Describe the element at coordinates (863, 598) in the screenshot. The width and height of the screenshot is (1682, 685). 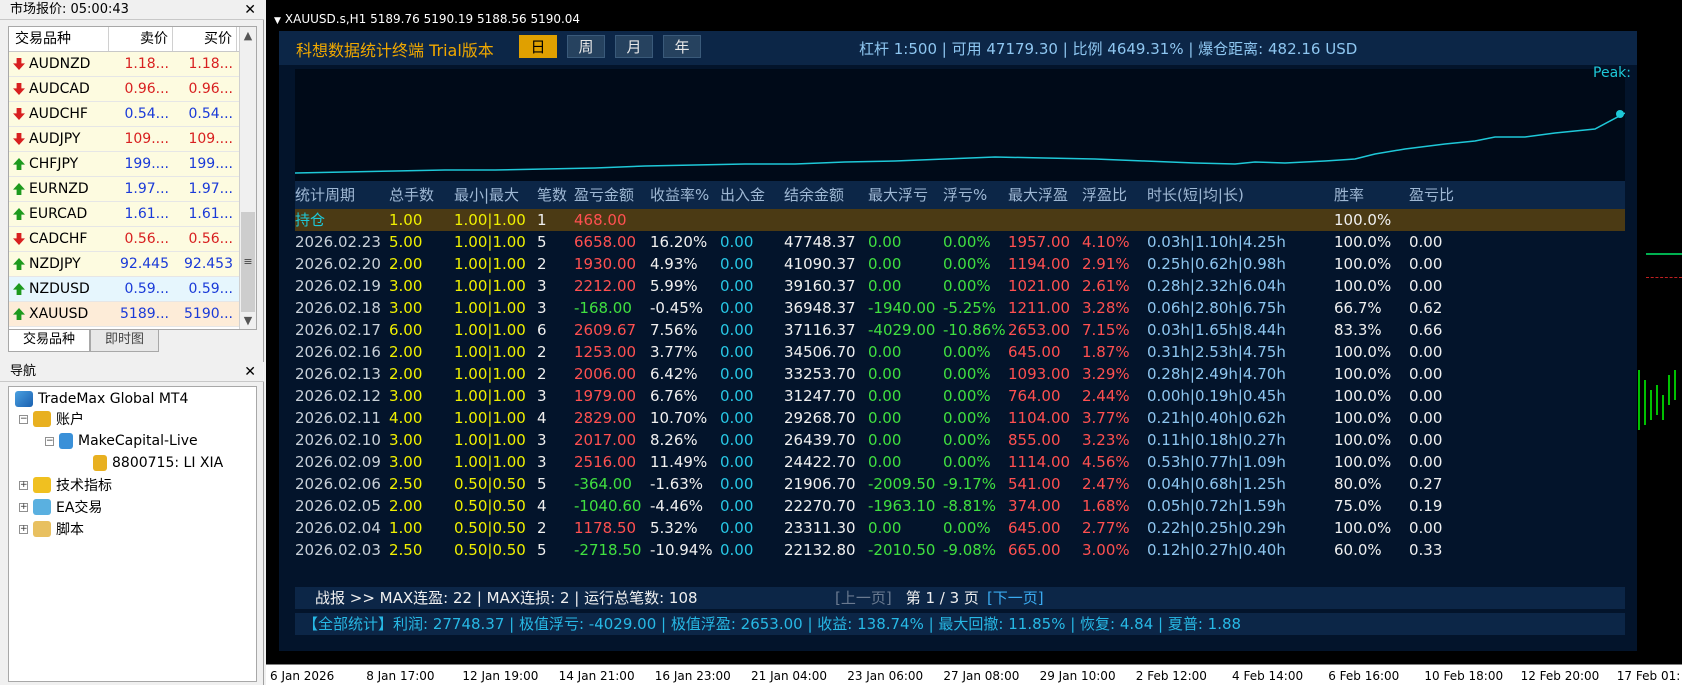
I see `prev-page-link: [上一页]` at that location.